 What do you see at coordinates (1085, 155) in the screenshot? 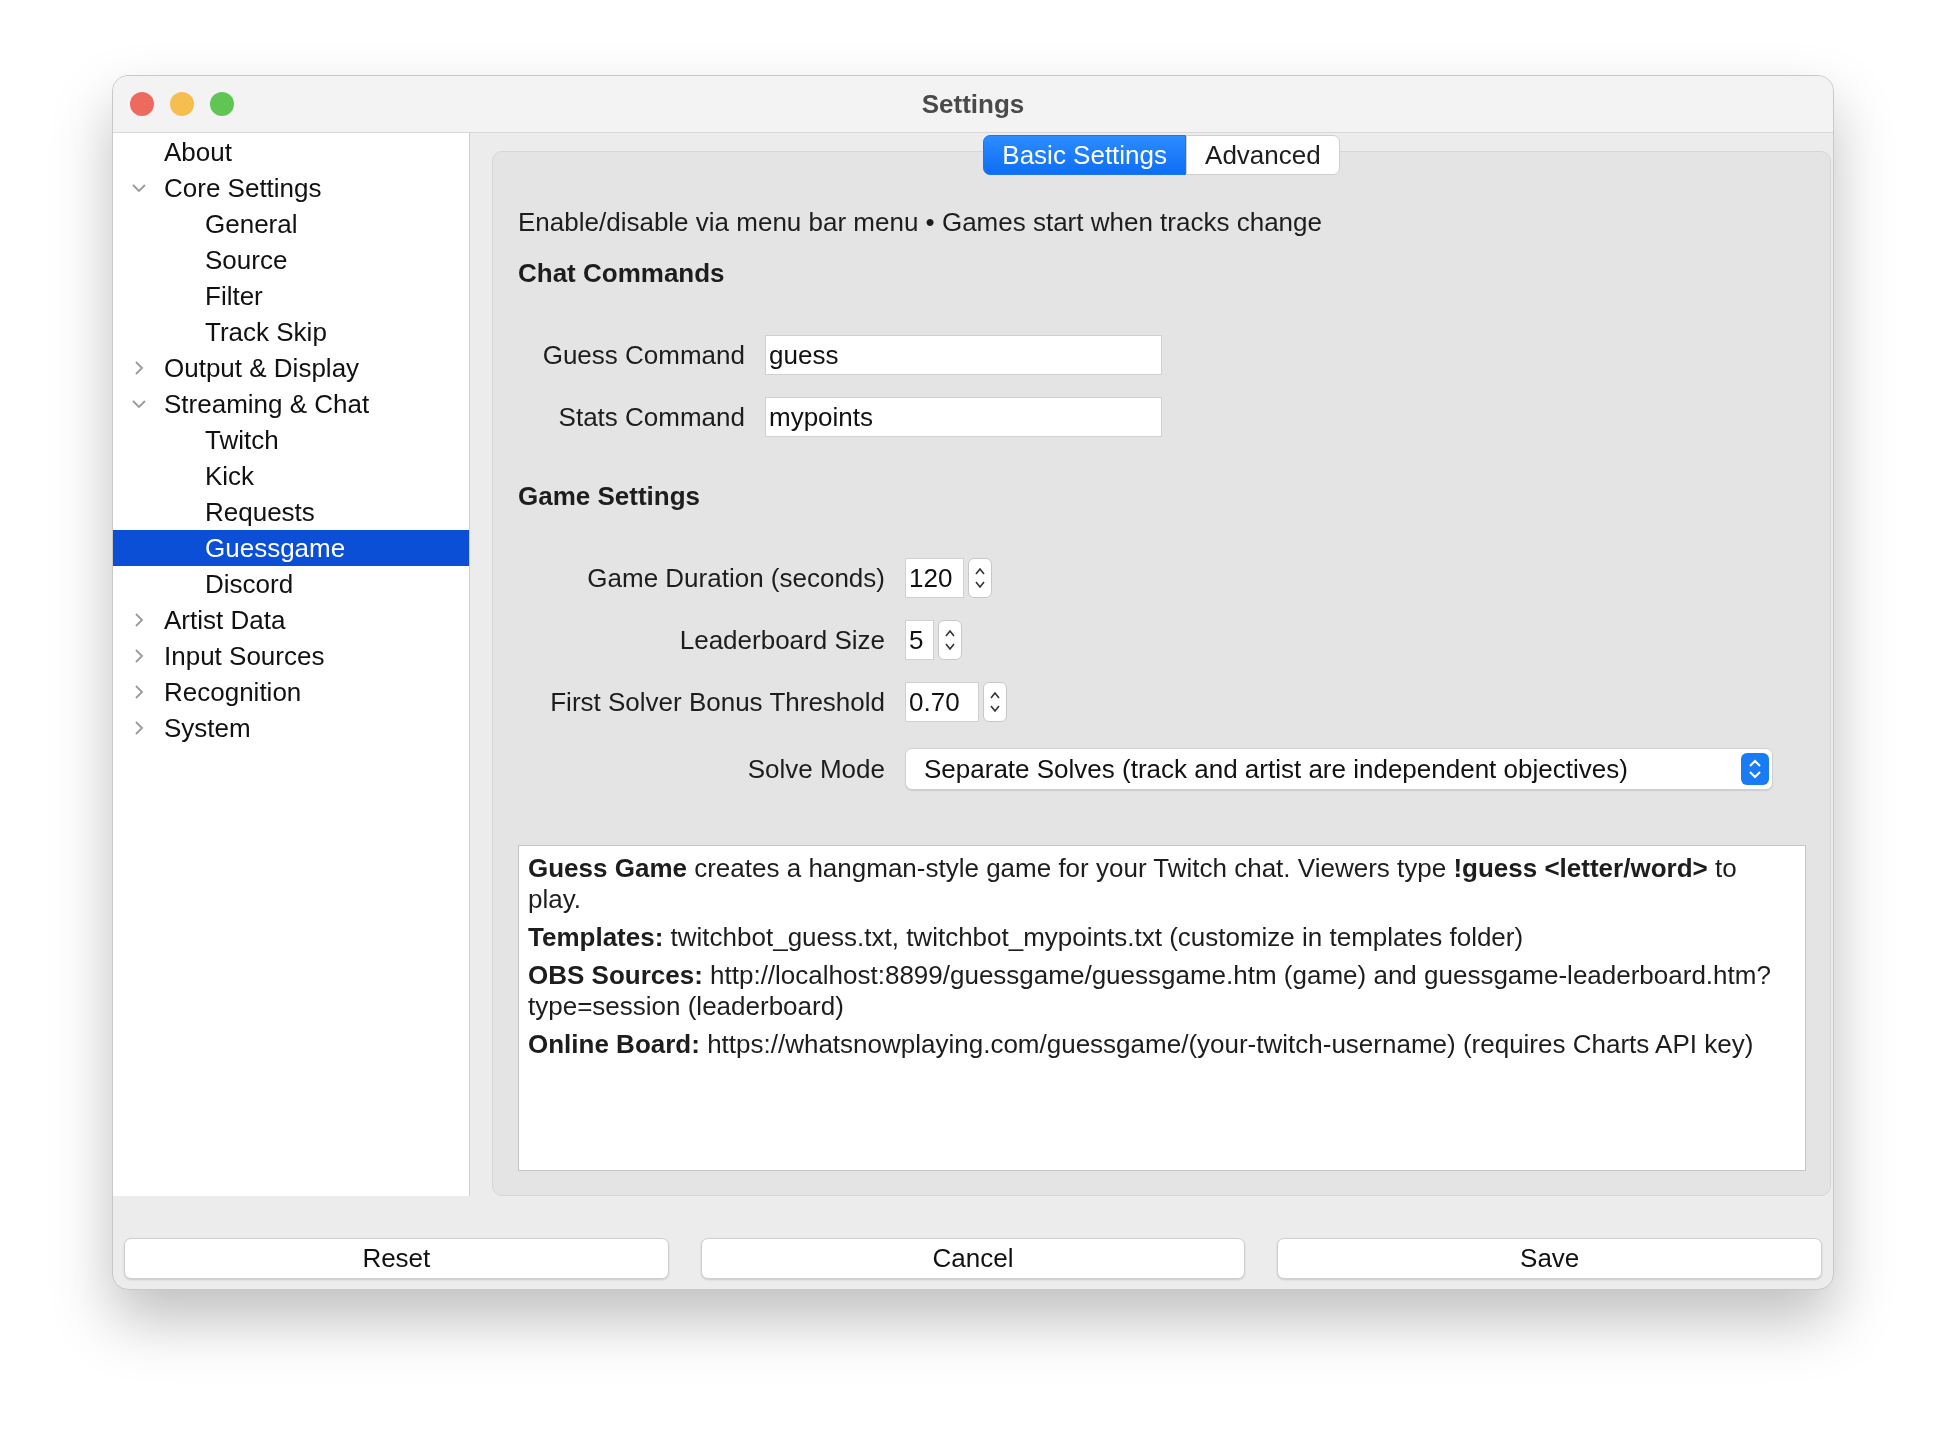
I see `tab: Basic Settings` at bounding box center [1085, 155].